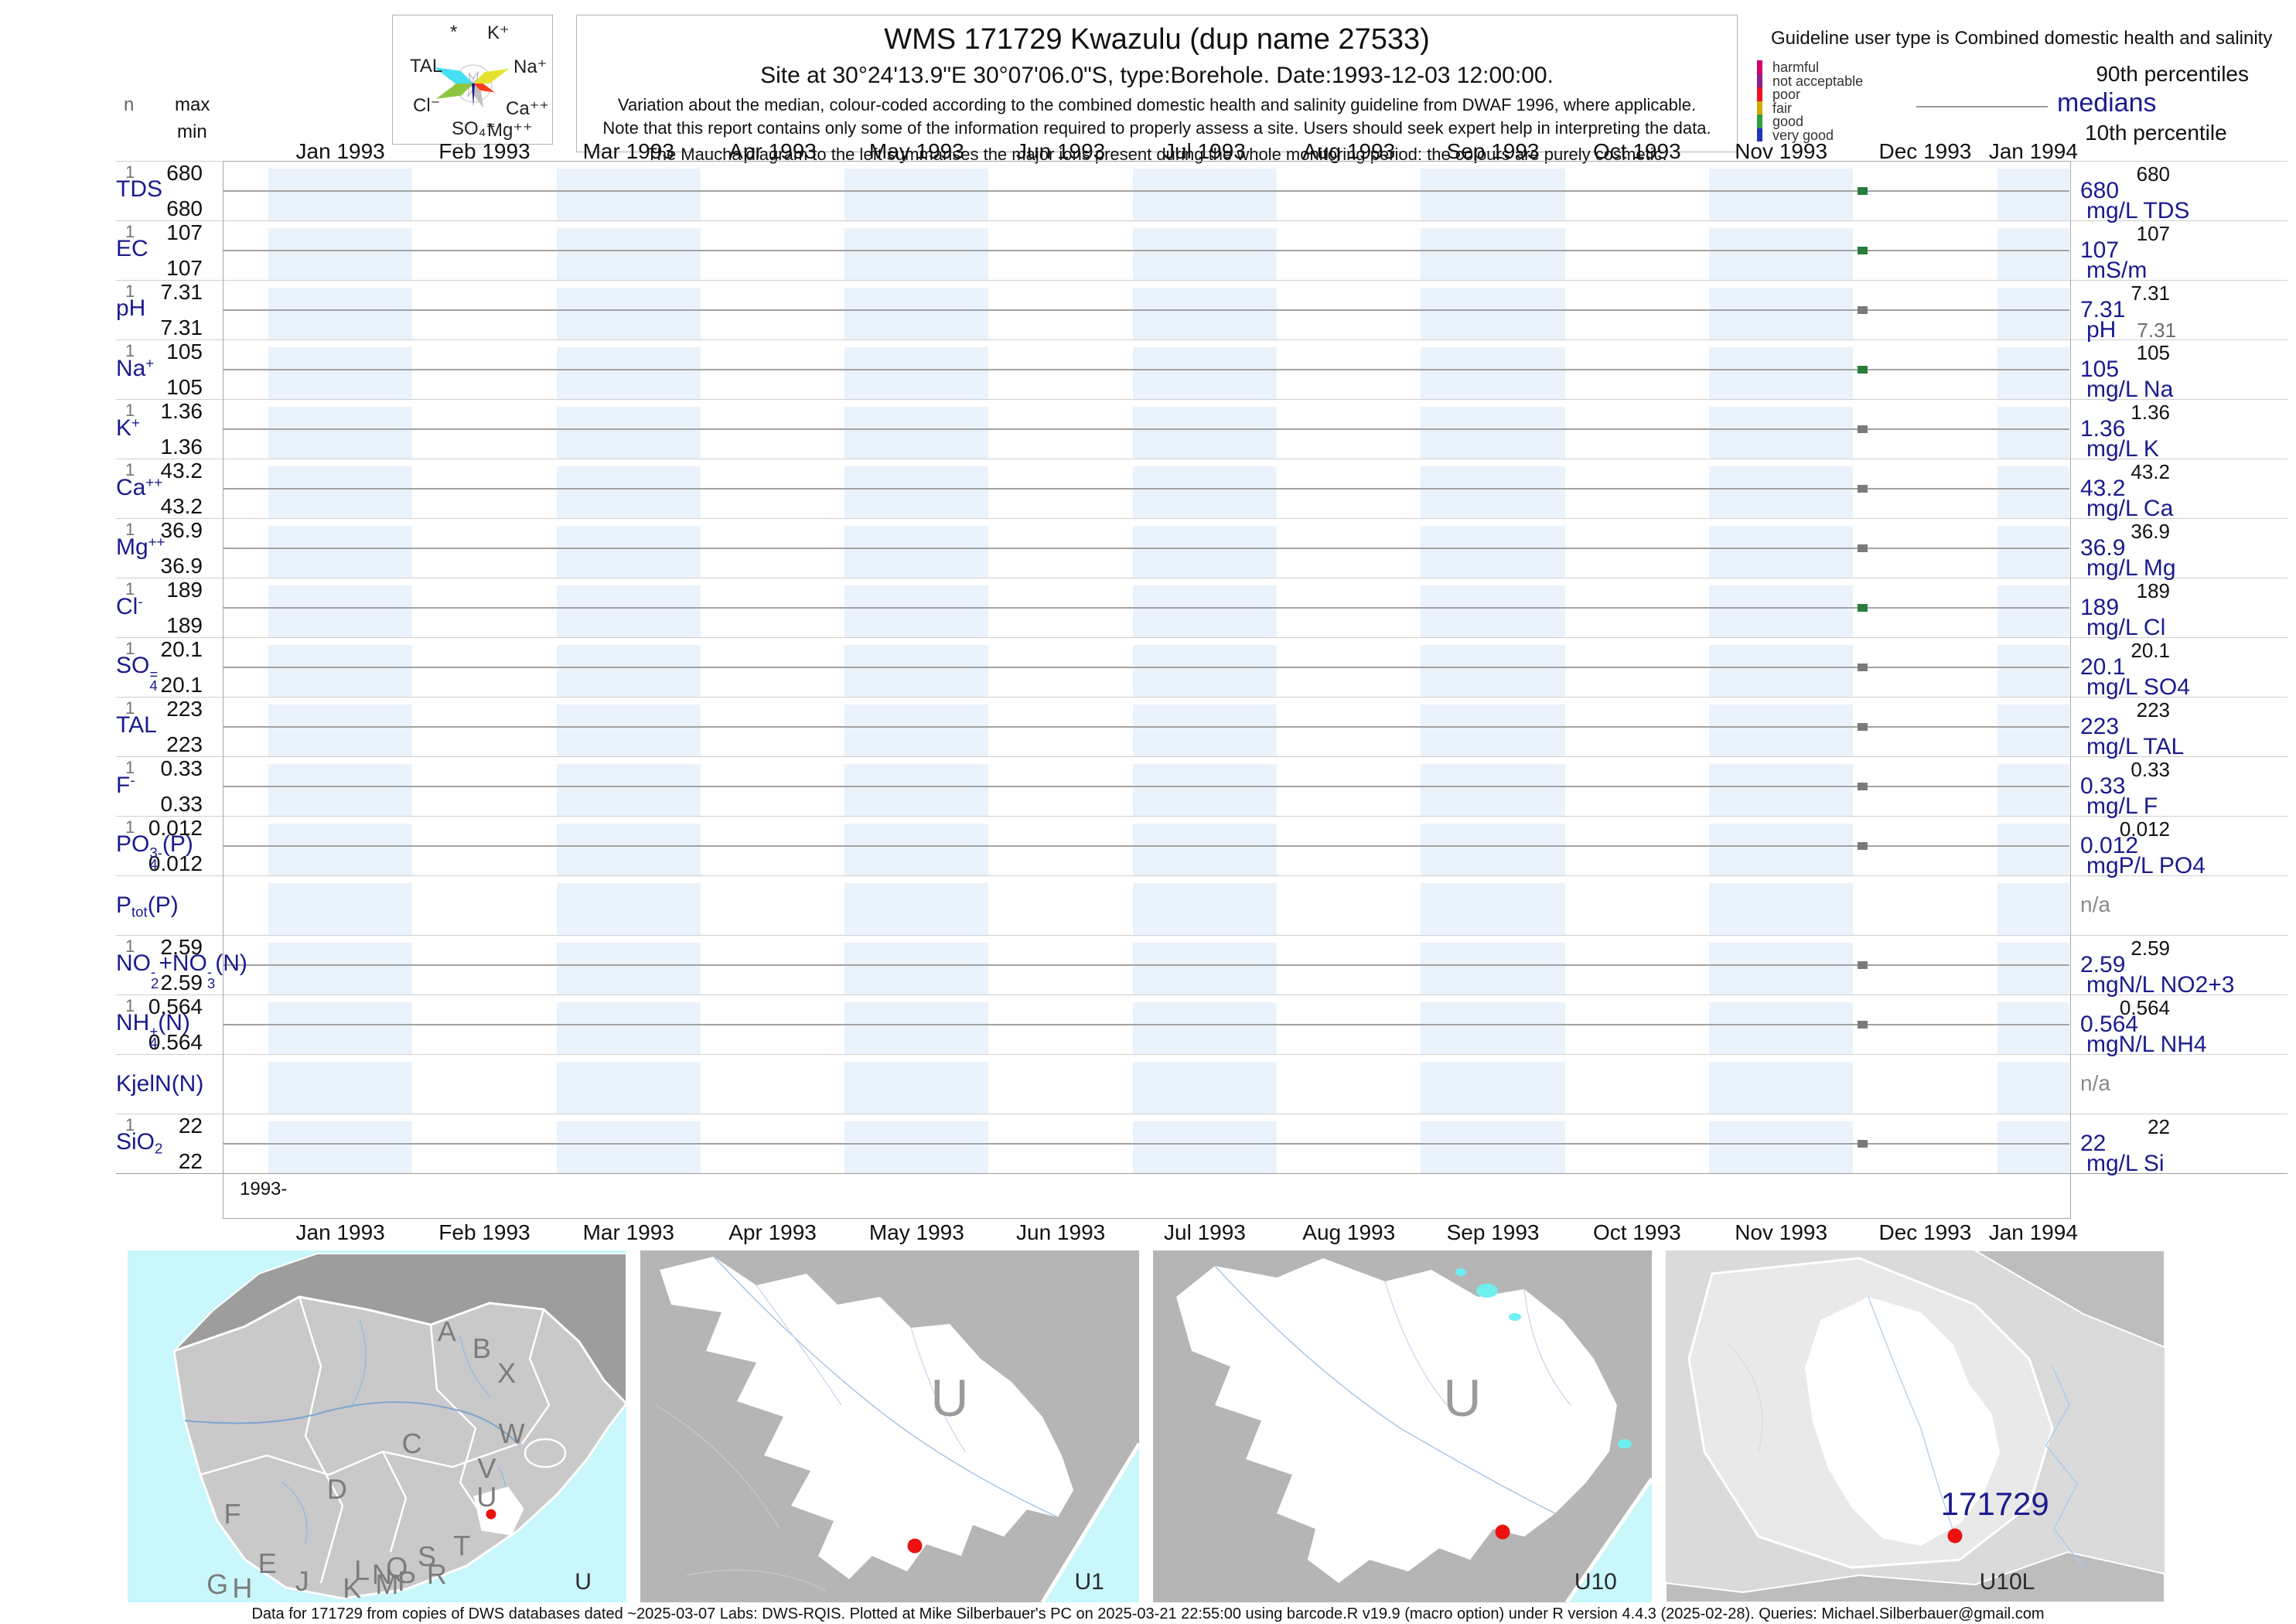 The image size is (2296, 1624). I want to click on drainage-region-letter: J, so click(302, 1580).